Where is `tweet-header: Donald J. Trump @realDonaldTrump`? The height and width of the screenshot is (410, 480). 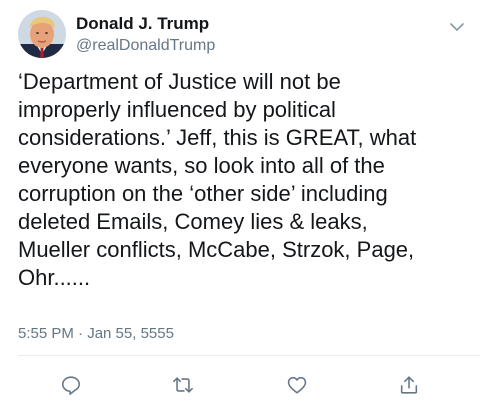
tweet-header: Donald J. Trump @realDonaldTrump is located at coordinates (243, 35).